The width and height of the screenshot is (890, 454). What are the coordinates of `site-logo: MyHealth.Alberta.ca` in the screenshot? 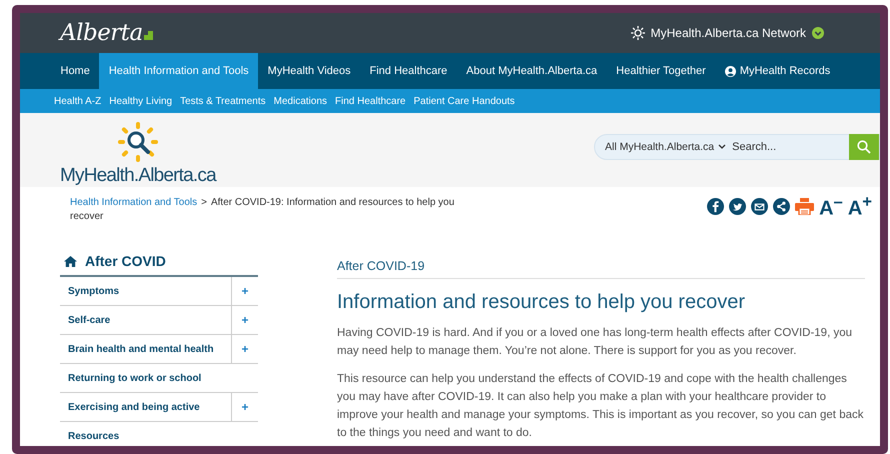 It's located at (138, 175).